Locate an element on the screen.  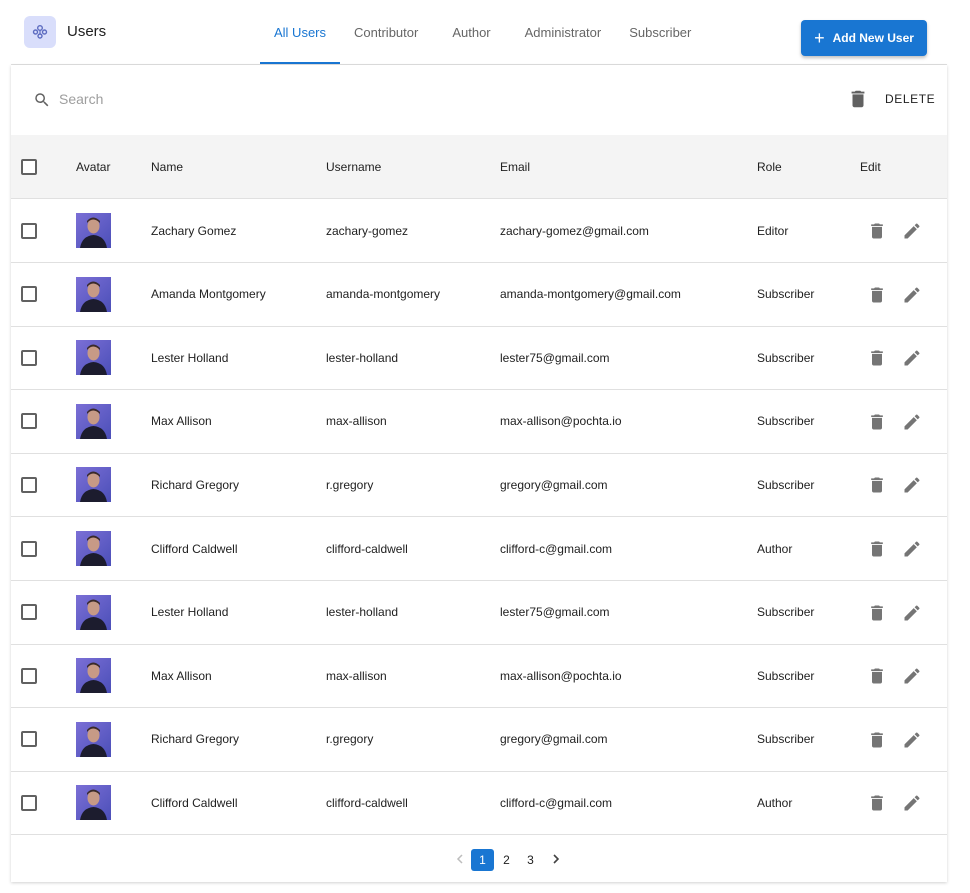
column-header-username: Username is located at coordinates (354, 167).